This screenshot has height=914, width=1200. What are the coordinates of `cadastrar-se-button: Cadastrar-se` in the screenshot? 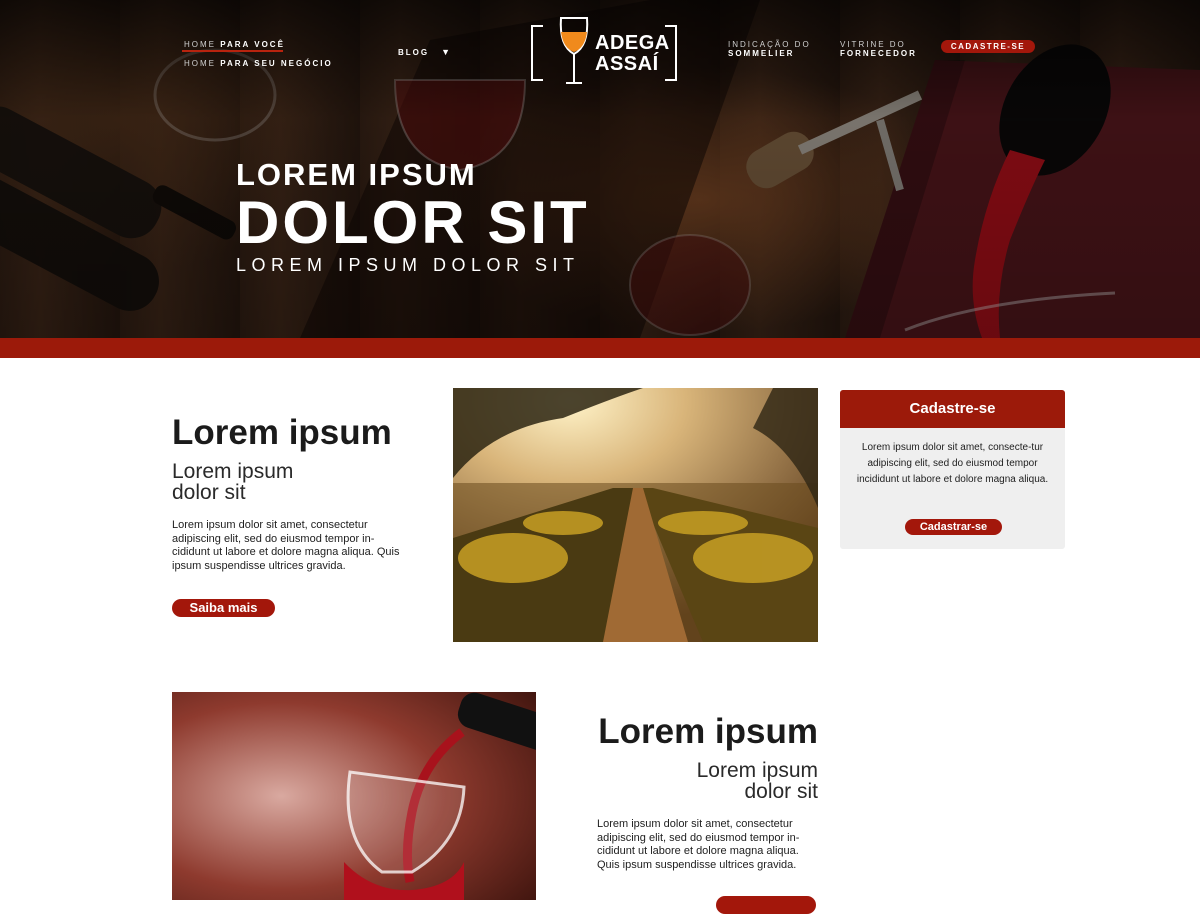 It's located at (953, 527).